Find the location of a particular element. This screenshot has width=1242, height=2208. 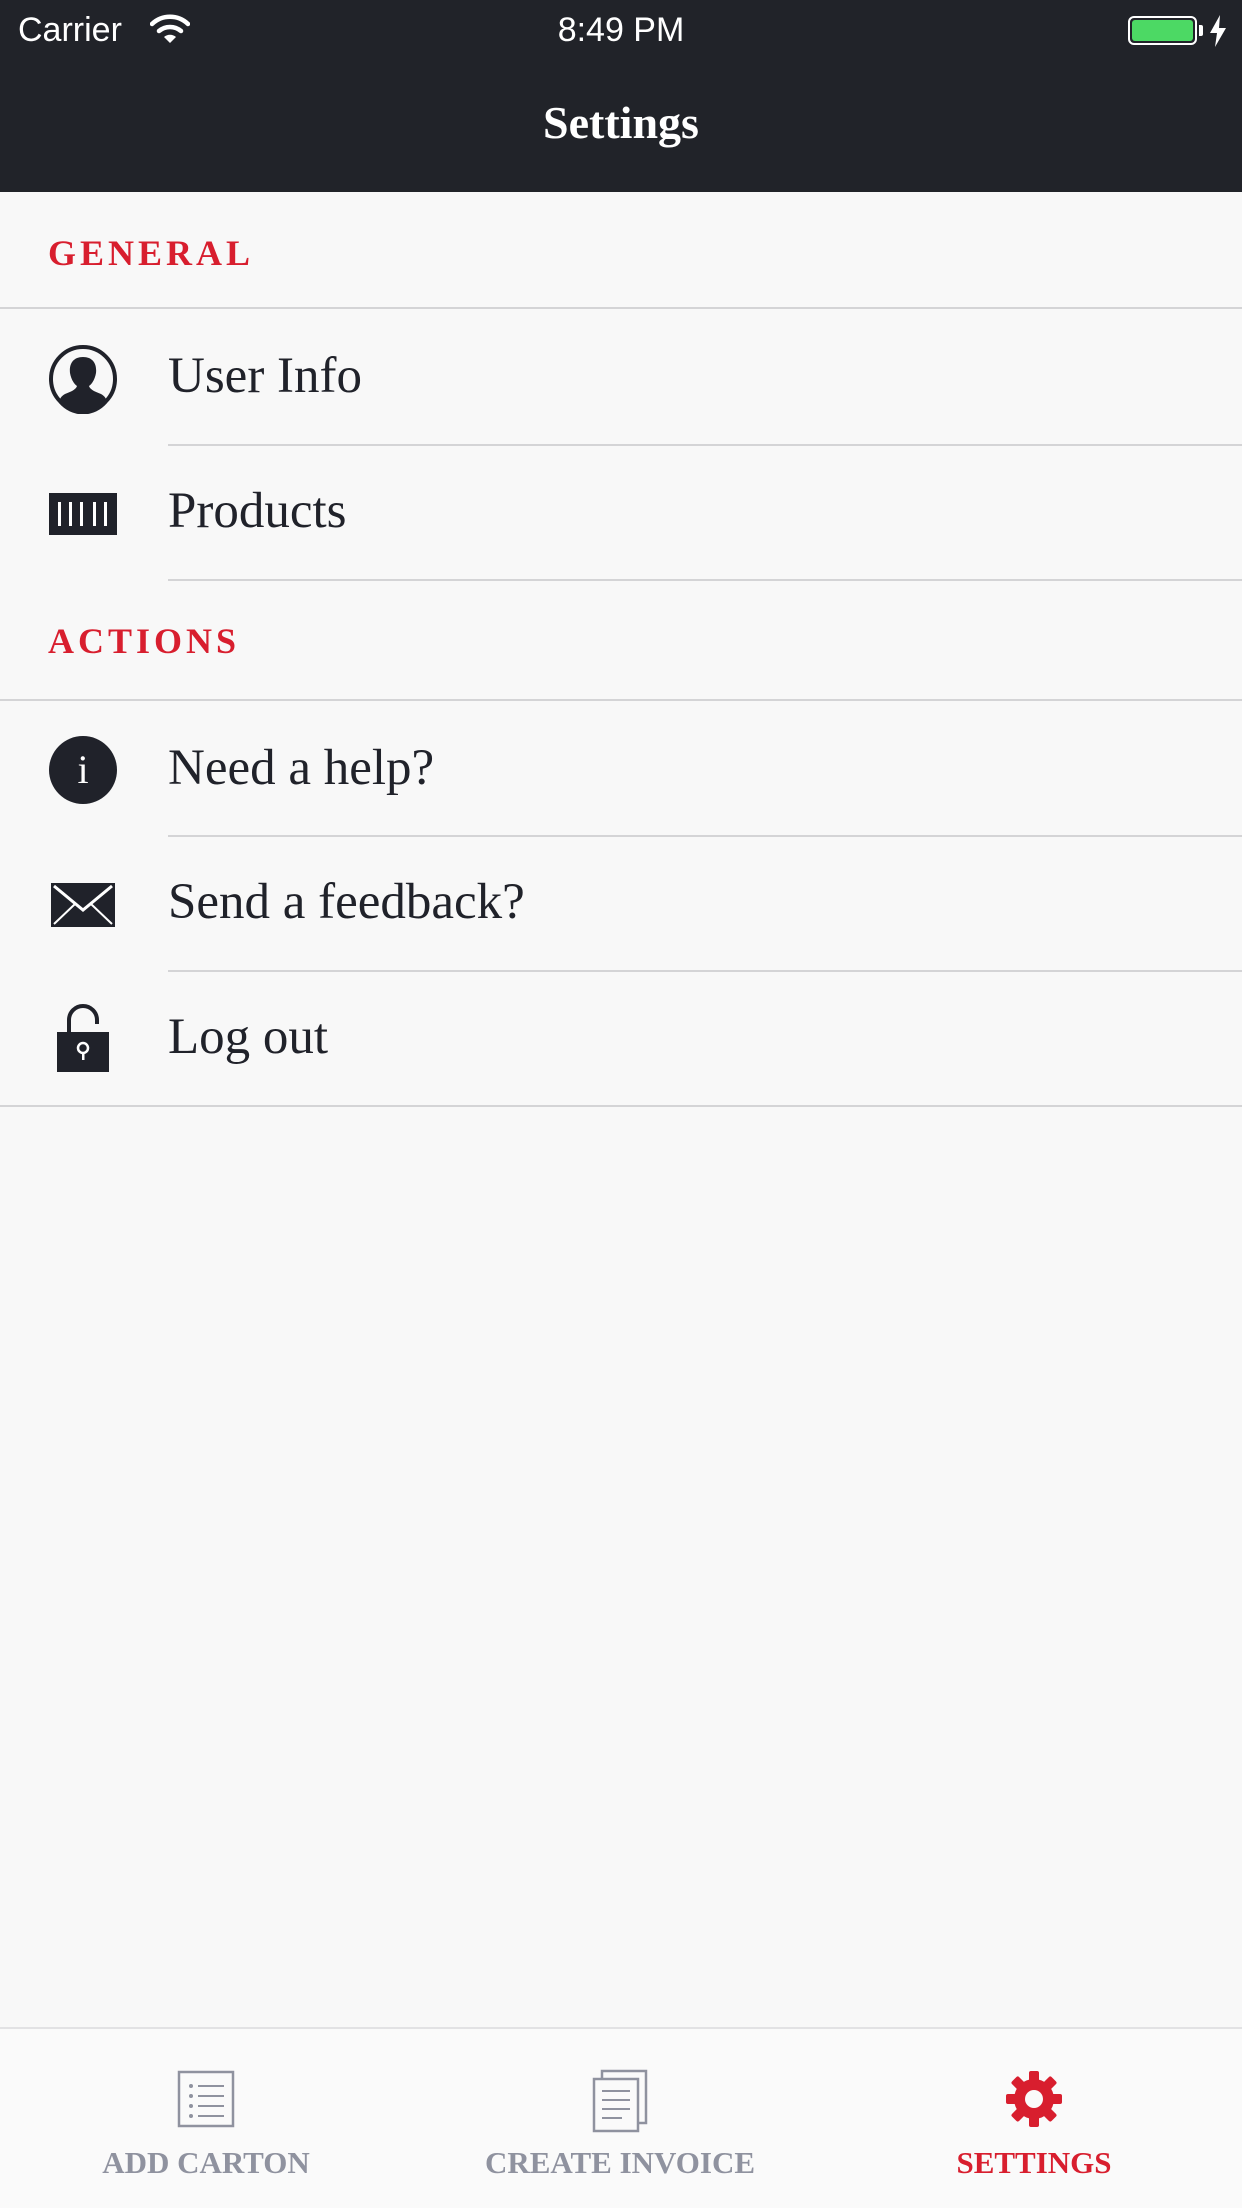

row-divider is located at coordinates (705, 580).